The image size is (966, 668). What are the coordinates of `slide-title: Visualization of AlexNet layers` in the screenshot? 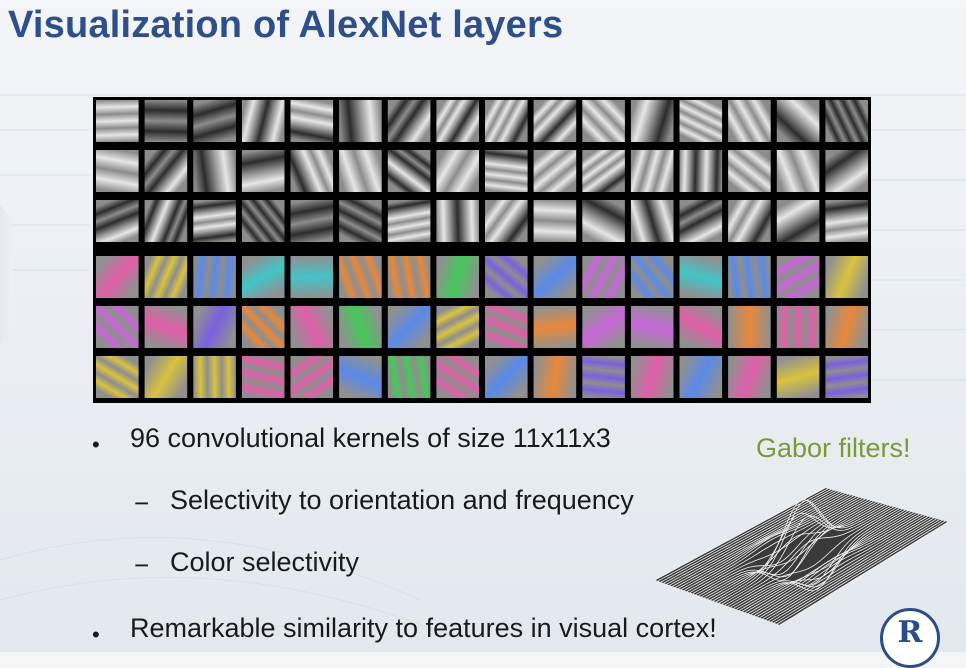 It's located at (286, 25).